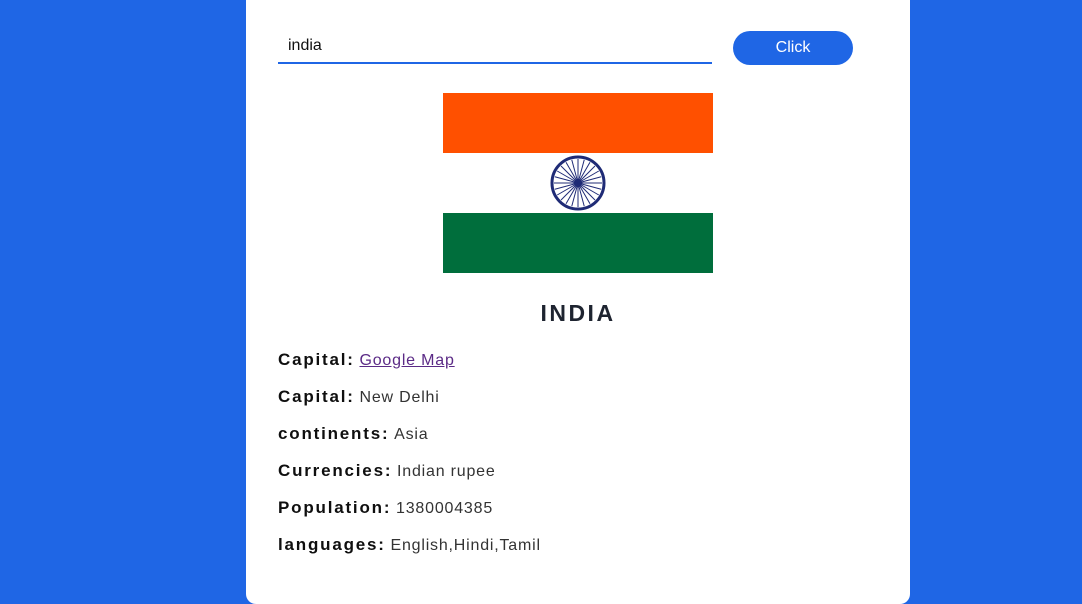 Image resolution: width=1082 pixels, height=604 pixels. Describe the element at coordinates (411, 434) in the screenshot. I see `detail-value: Asia` at that location.